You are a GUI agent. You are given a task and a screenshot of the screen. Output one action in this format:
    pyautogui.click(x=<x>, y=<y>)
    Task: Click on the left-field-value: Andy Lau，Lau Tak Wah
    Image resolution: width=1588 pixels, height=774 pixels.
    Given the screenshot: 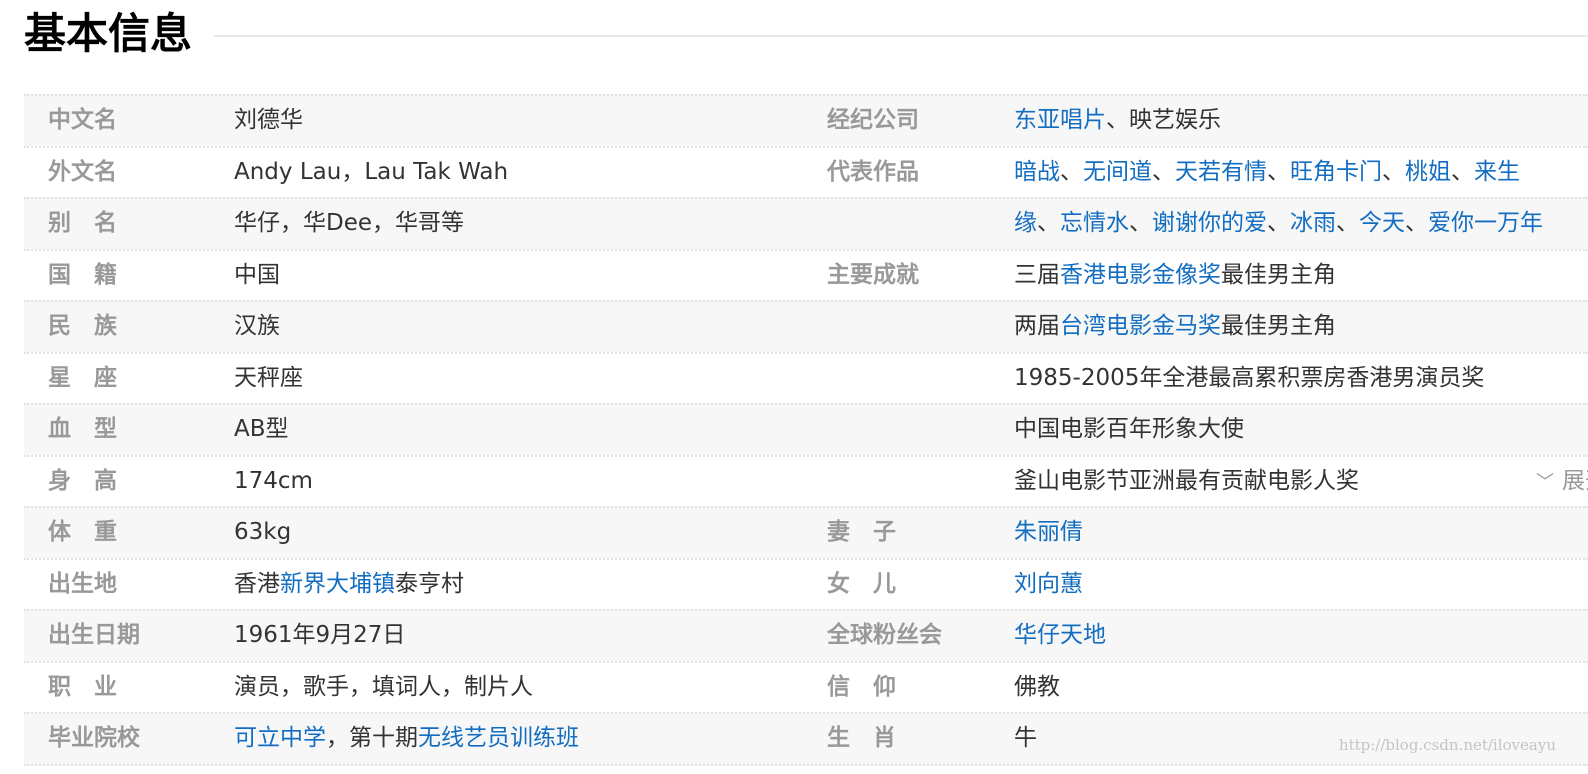 What is the action you would take?
    pyautogui.click(x=371, y=173)
    